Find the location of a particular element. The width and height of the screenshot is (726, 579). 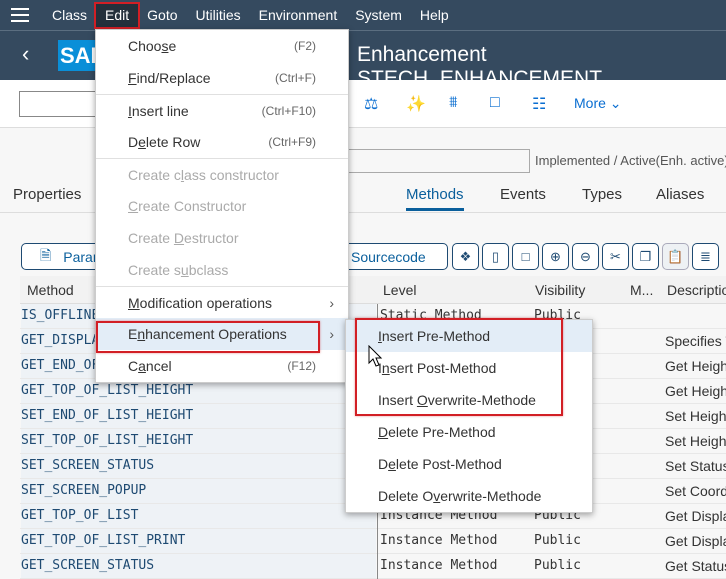

hamburger-menu-button is located at coordinates (20, 15).